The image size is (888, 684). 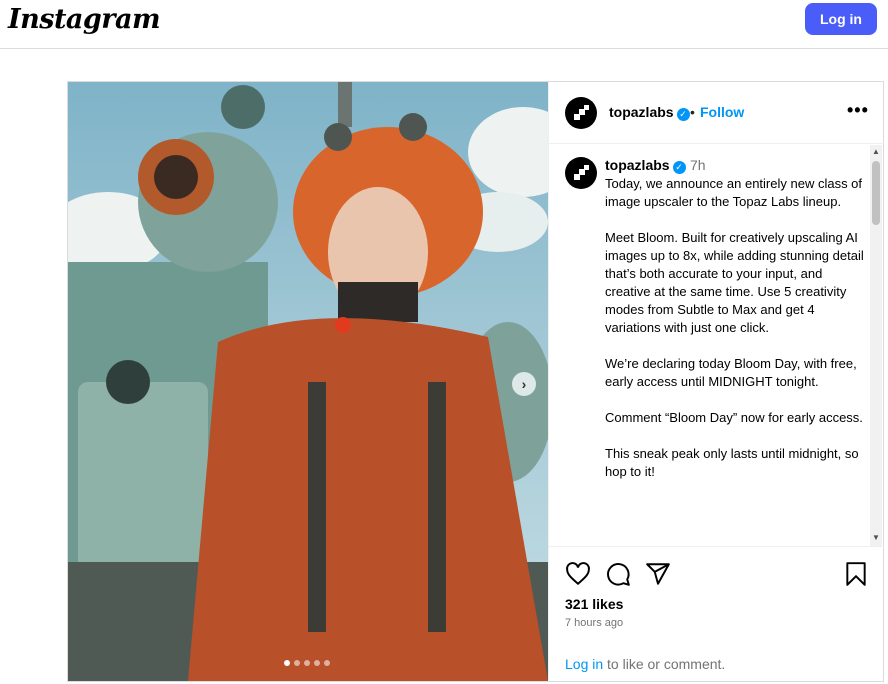 I want to click on login-link: Log in, so click(x=584, y=664).